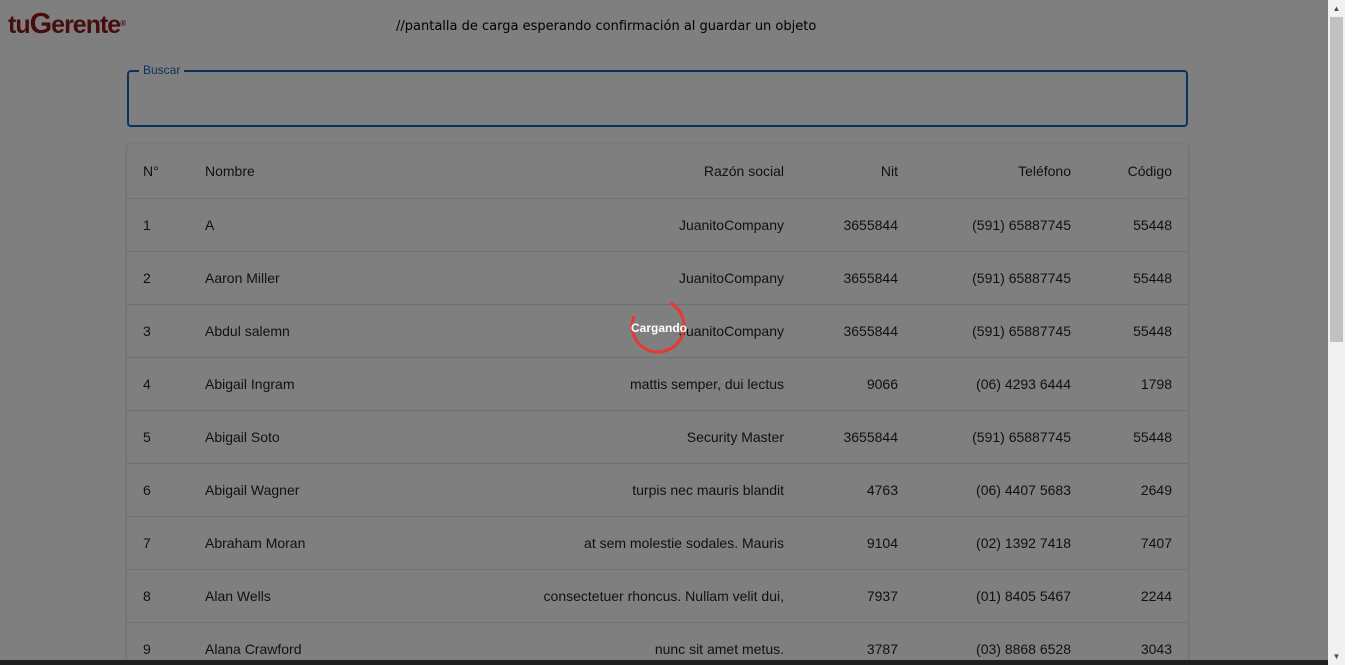 Image resolution: width=1360 pixels, height=665 pixels. I want to click on window-edge, so click(1352, 332).